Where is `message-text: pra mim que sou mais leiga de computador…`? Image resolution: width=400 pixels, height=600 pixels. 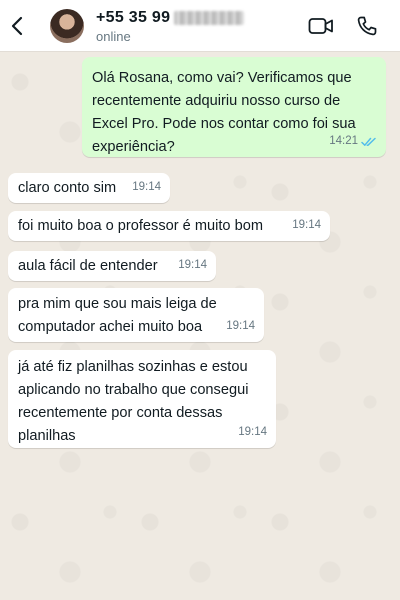 message-text: pra mim que sou mais leiga de computador… is located at coordinates (117, 315).